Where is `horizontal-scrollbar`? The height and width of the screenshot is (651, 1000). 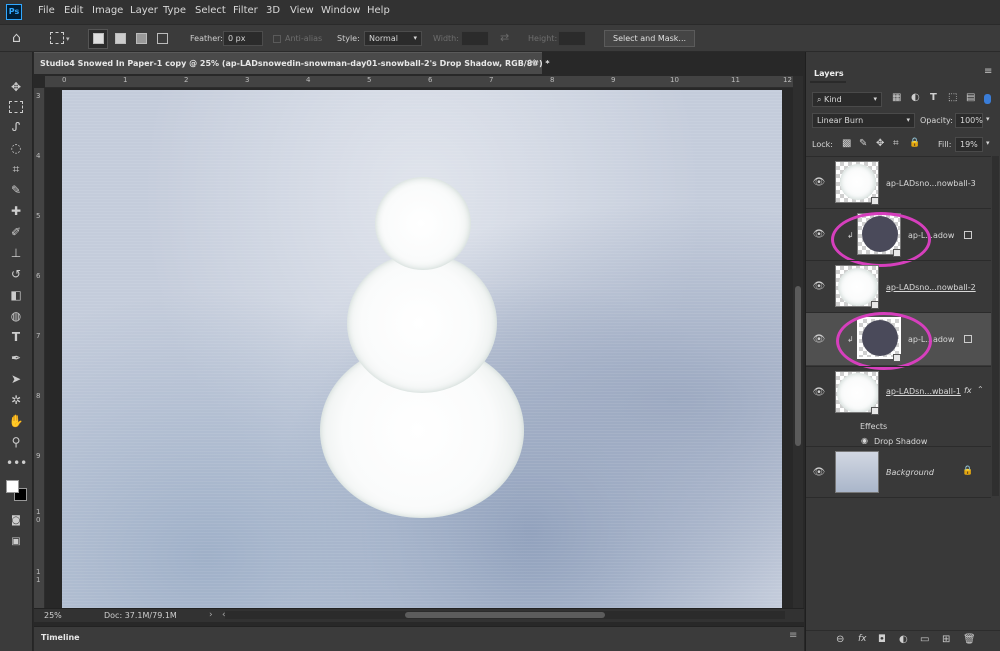
horizontal-scrollbar is located at coordinates (505, 615).